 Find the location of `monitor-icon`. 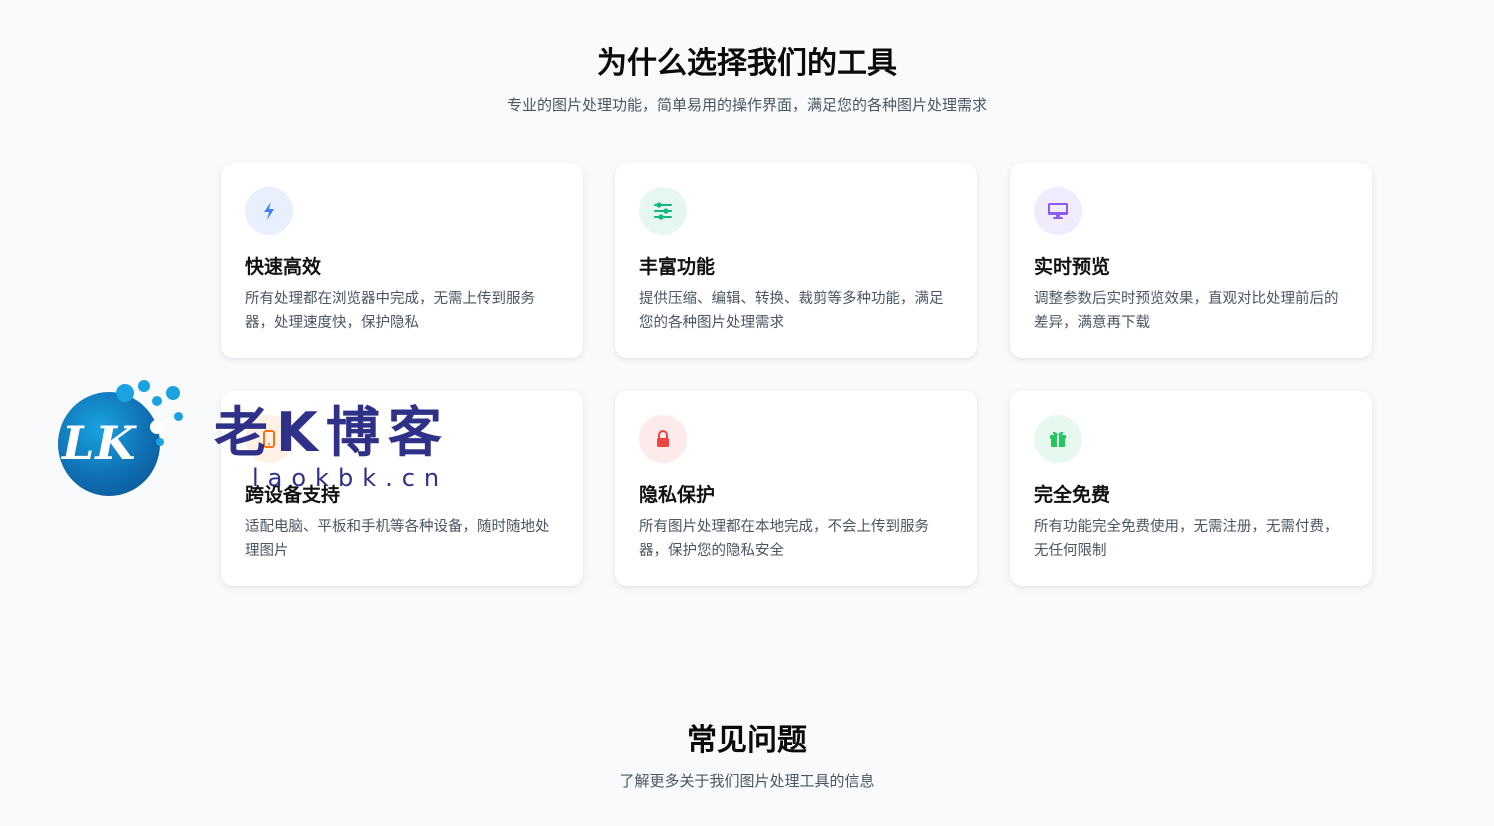

monitor-icon is located at coordinates (1058, 211).